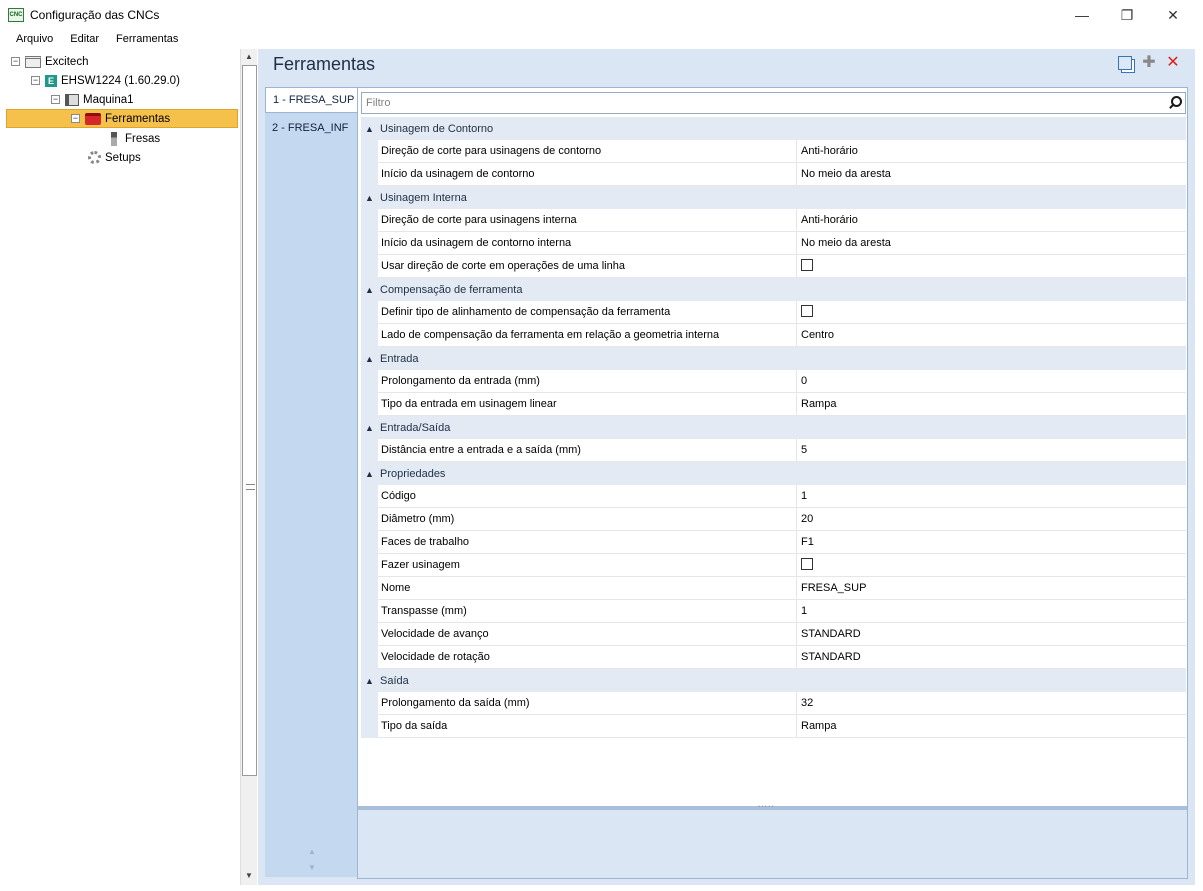 Image resolution: width=1203 pixels, height=891 pixels. I want to click on property-row: Tipo da entrada em usinagem linear Rampa, so click(773, 404).